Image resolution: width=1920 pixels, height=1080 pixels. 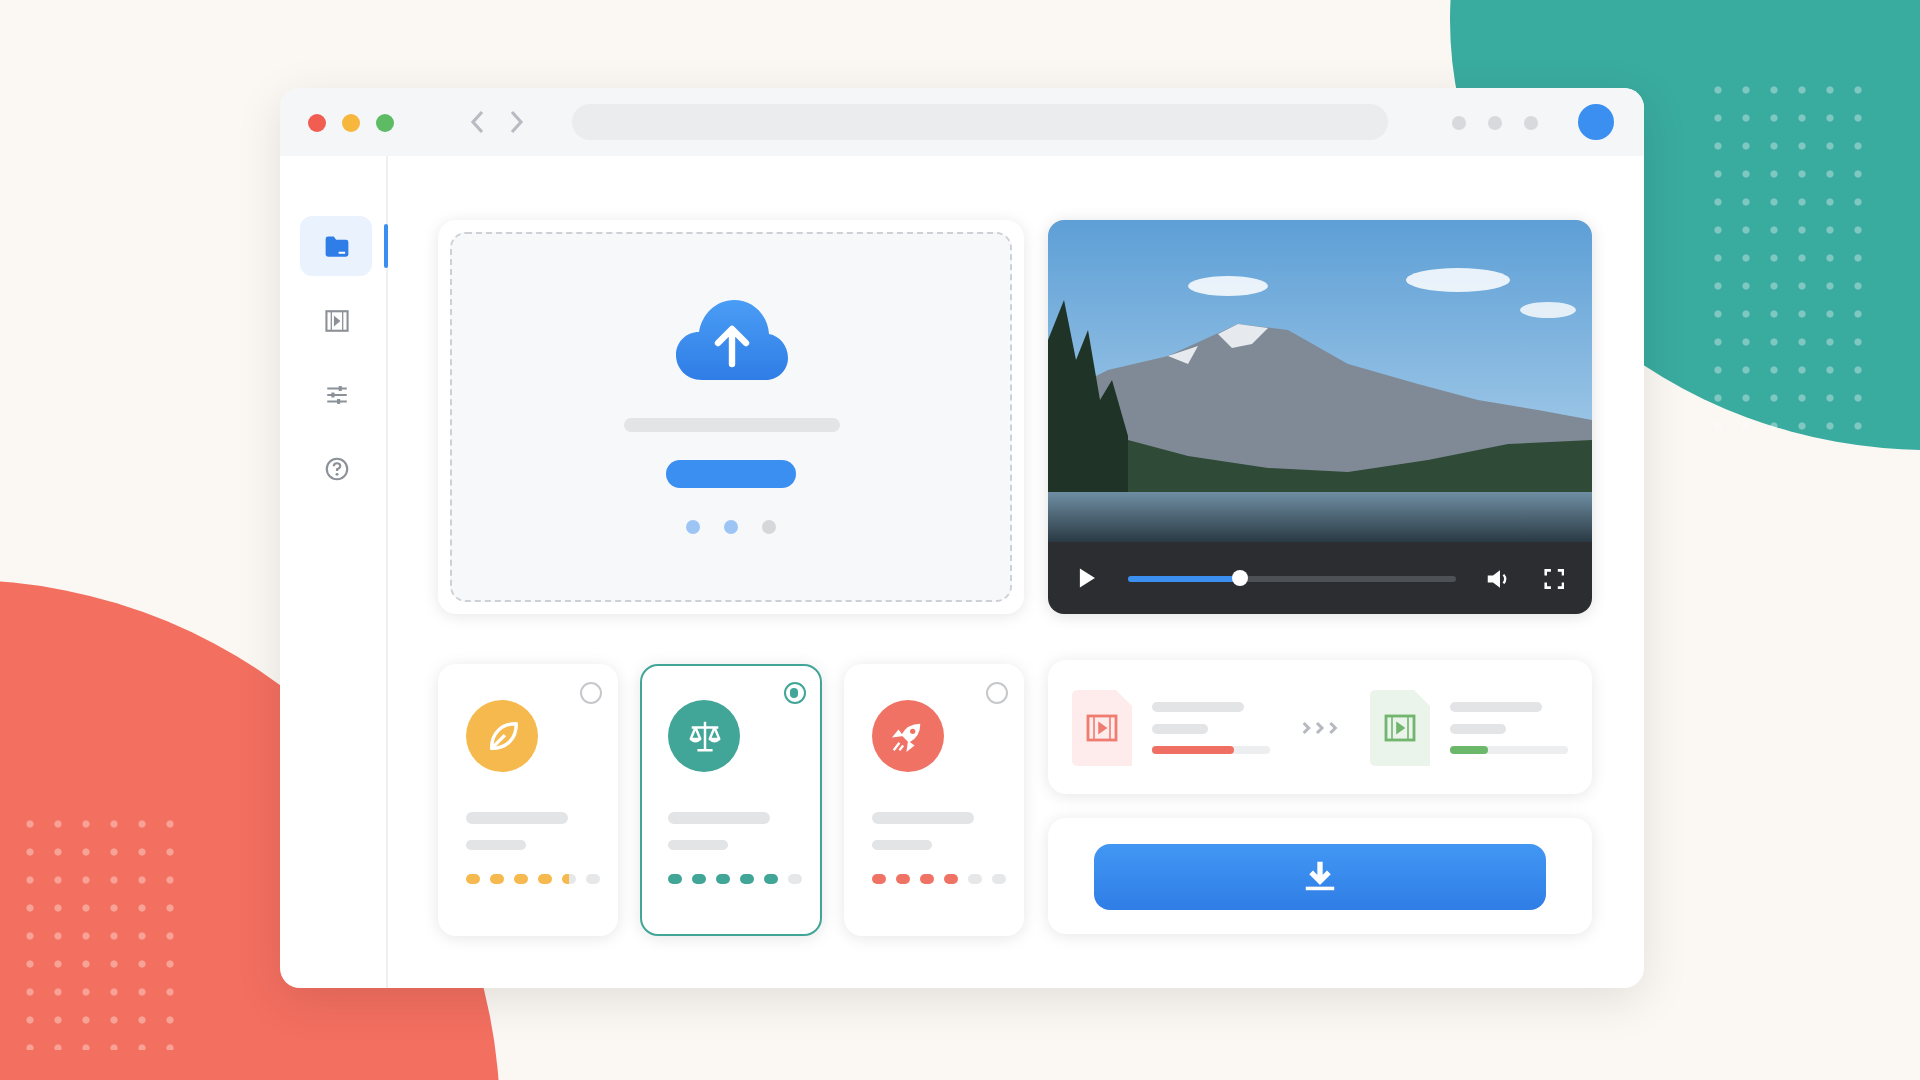 What do you see at coordinates (336, 468) in the screenshot?
I see `help-icon` at bounding box center [336, 468].